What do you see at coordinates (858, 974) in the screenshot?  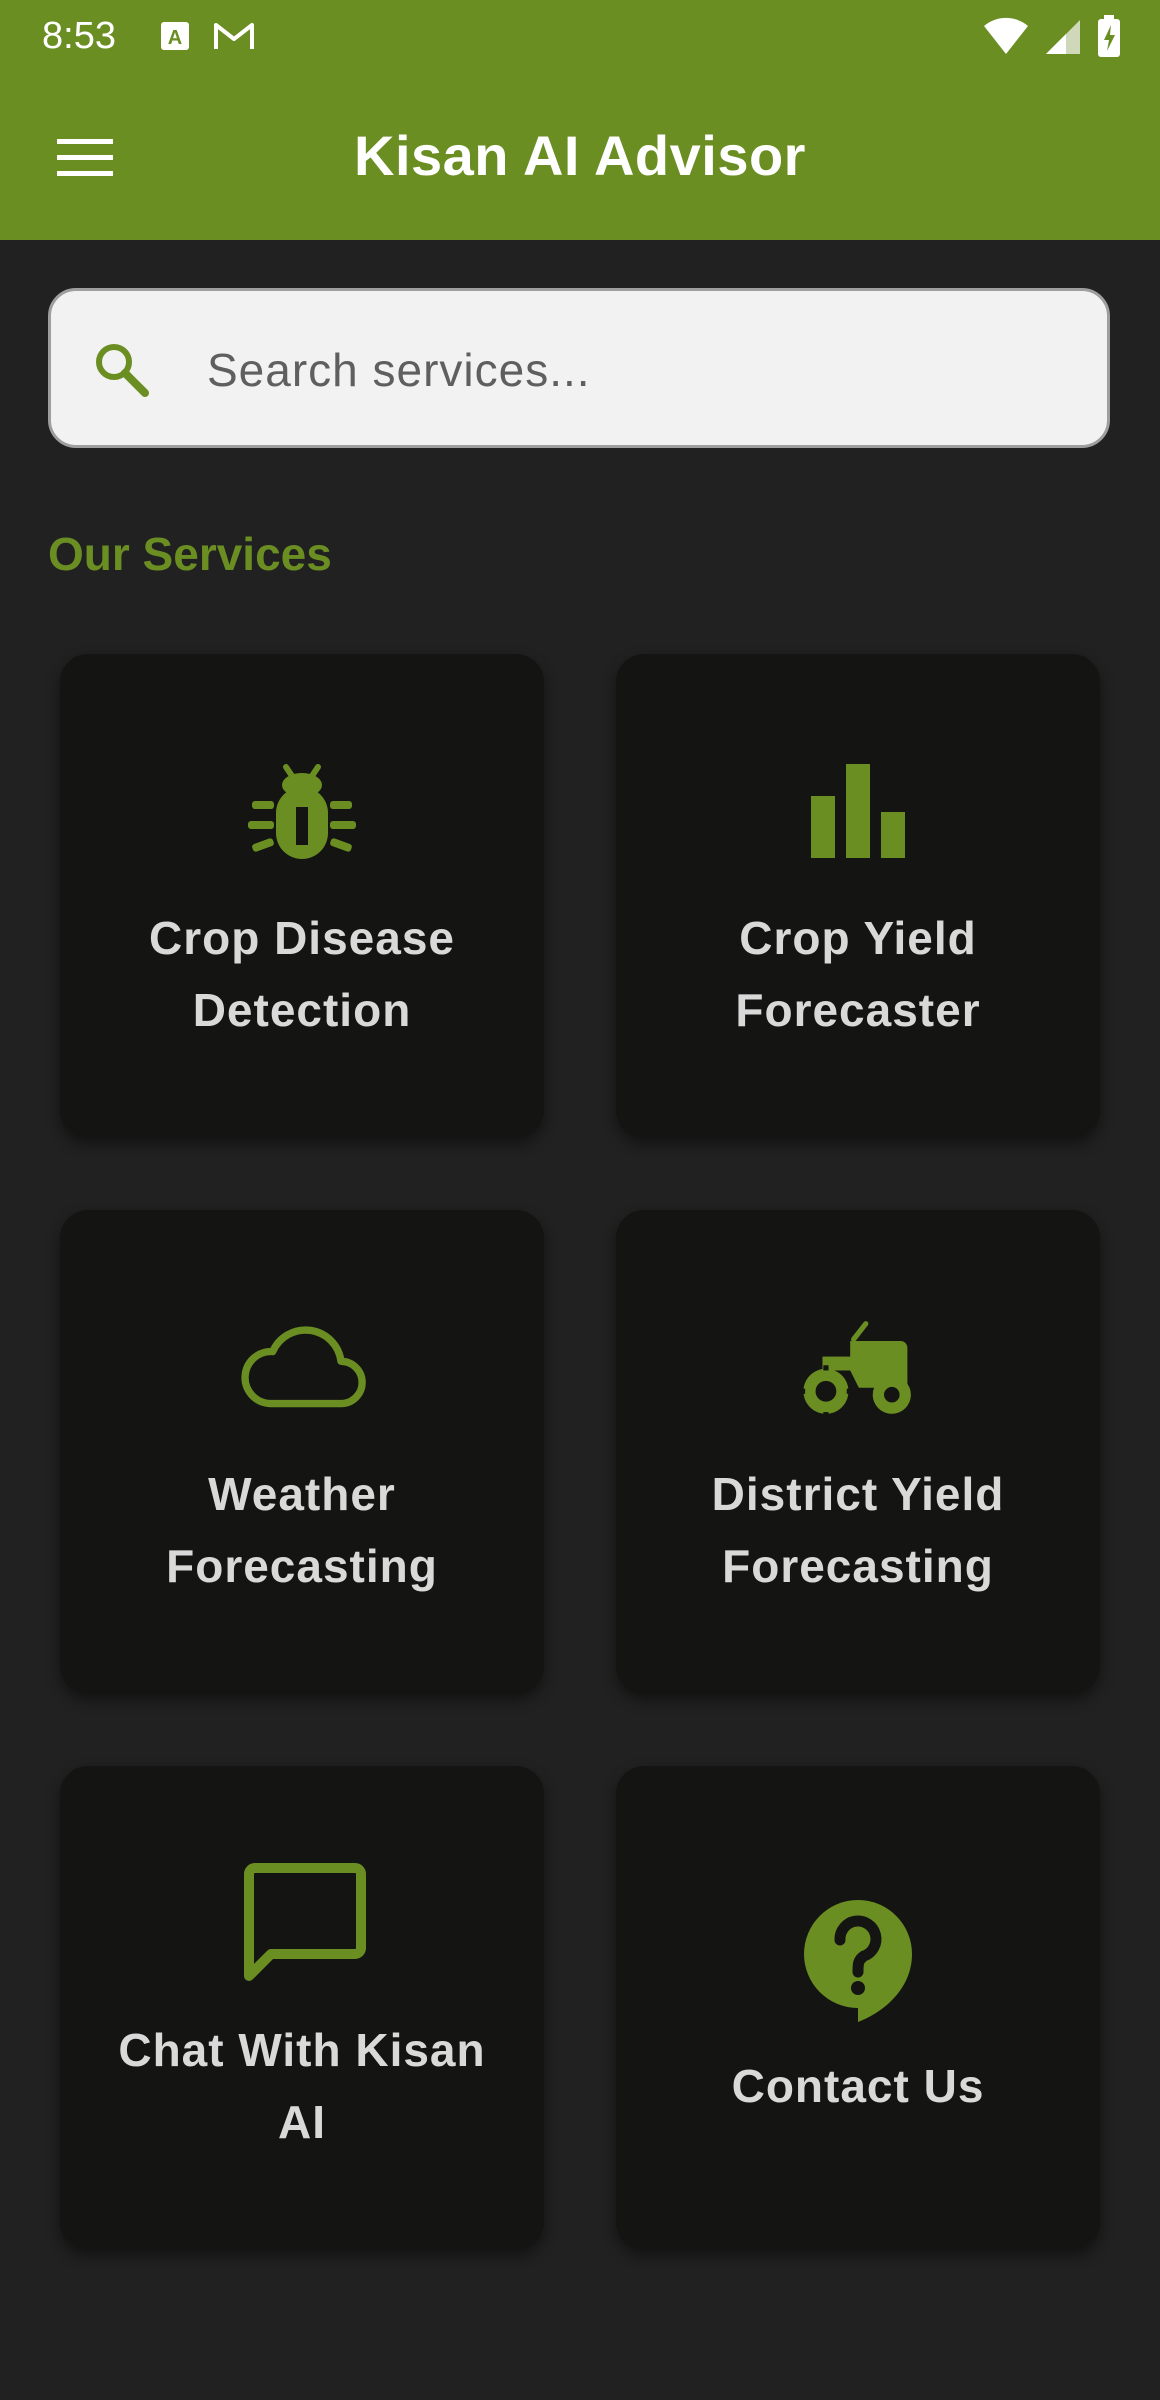 I see `service-card-label: Crop Yield Forecaster` at bounding box center [858, 974].